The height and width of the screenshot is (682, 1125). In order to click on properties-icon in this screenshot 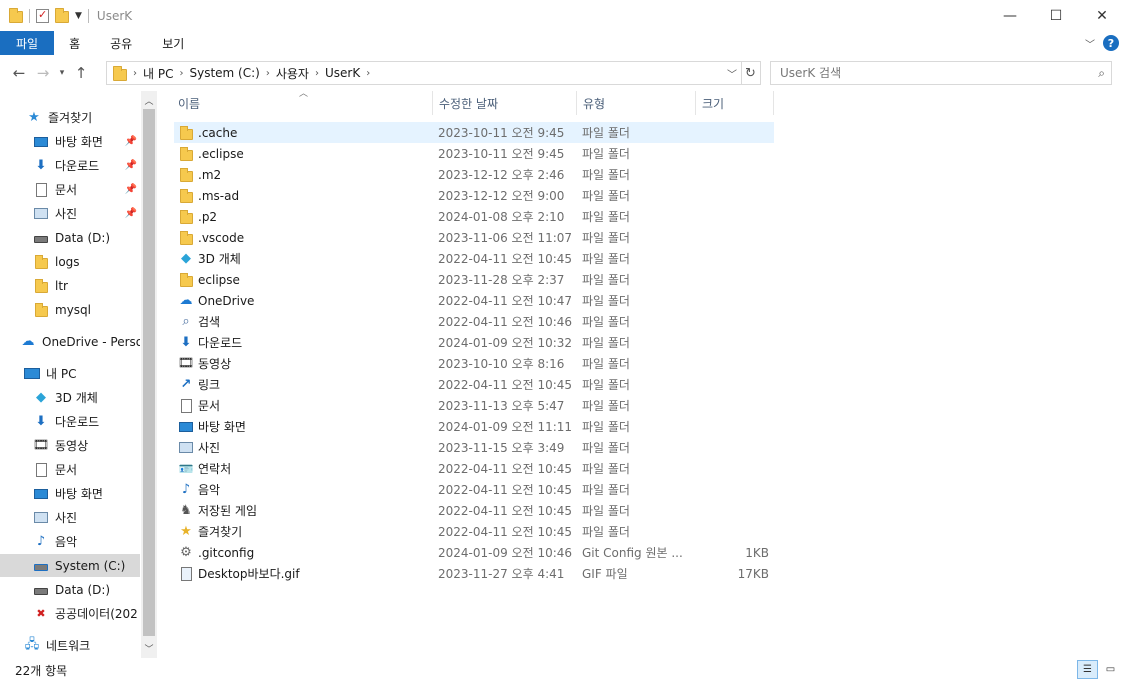, I will do `click(42, 15)`.